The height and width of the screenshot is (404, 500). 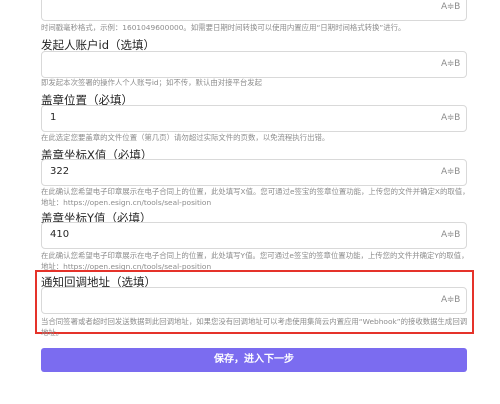 What do you see at coordinates (185, 137) in the screenshot?
I see `stamp-page-help: 在此选定您要盖章的文件位置（第几页）请勿超过实际文件的页数，以免流程执行出错。` at bounding box center [185, 137].